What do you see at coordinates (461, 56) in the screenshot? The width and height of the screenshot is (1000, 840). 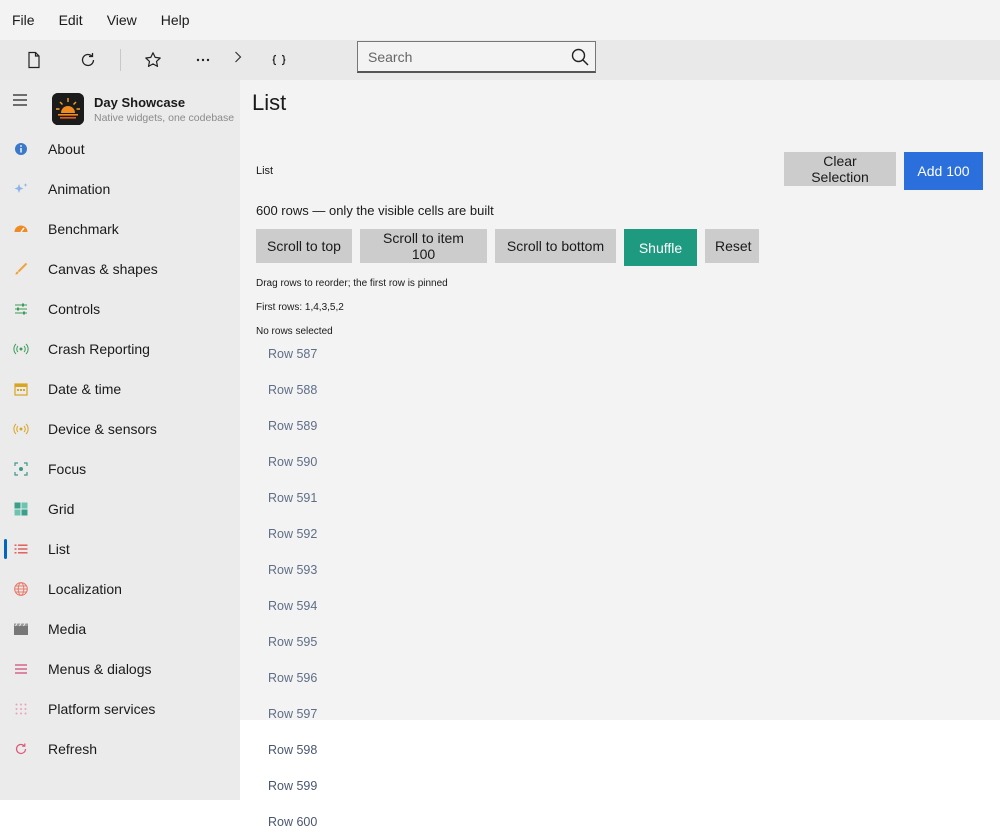 I see `search-input` at bounding box center [461, 56].